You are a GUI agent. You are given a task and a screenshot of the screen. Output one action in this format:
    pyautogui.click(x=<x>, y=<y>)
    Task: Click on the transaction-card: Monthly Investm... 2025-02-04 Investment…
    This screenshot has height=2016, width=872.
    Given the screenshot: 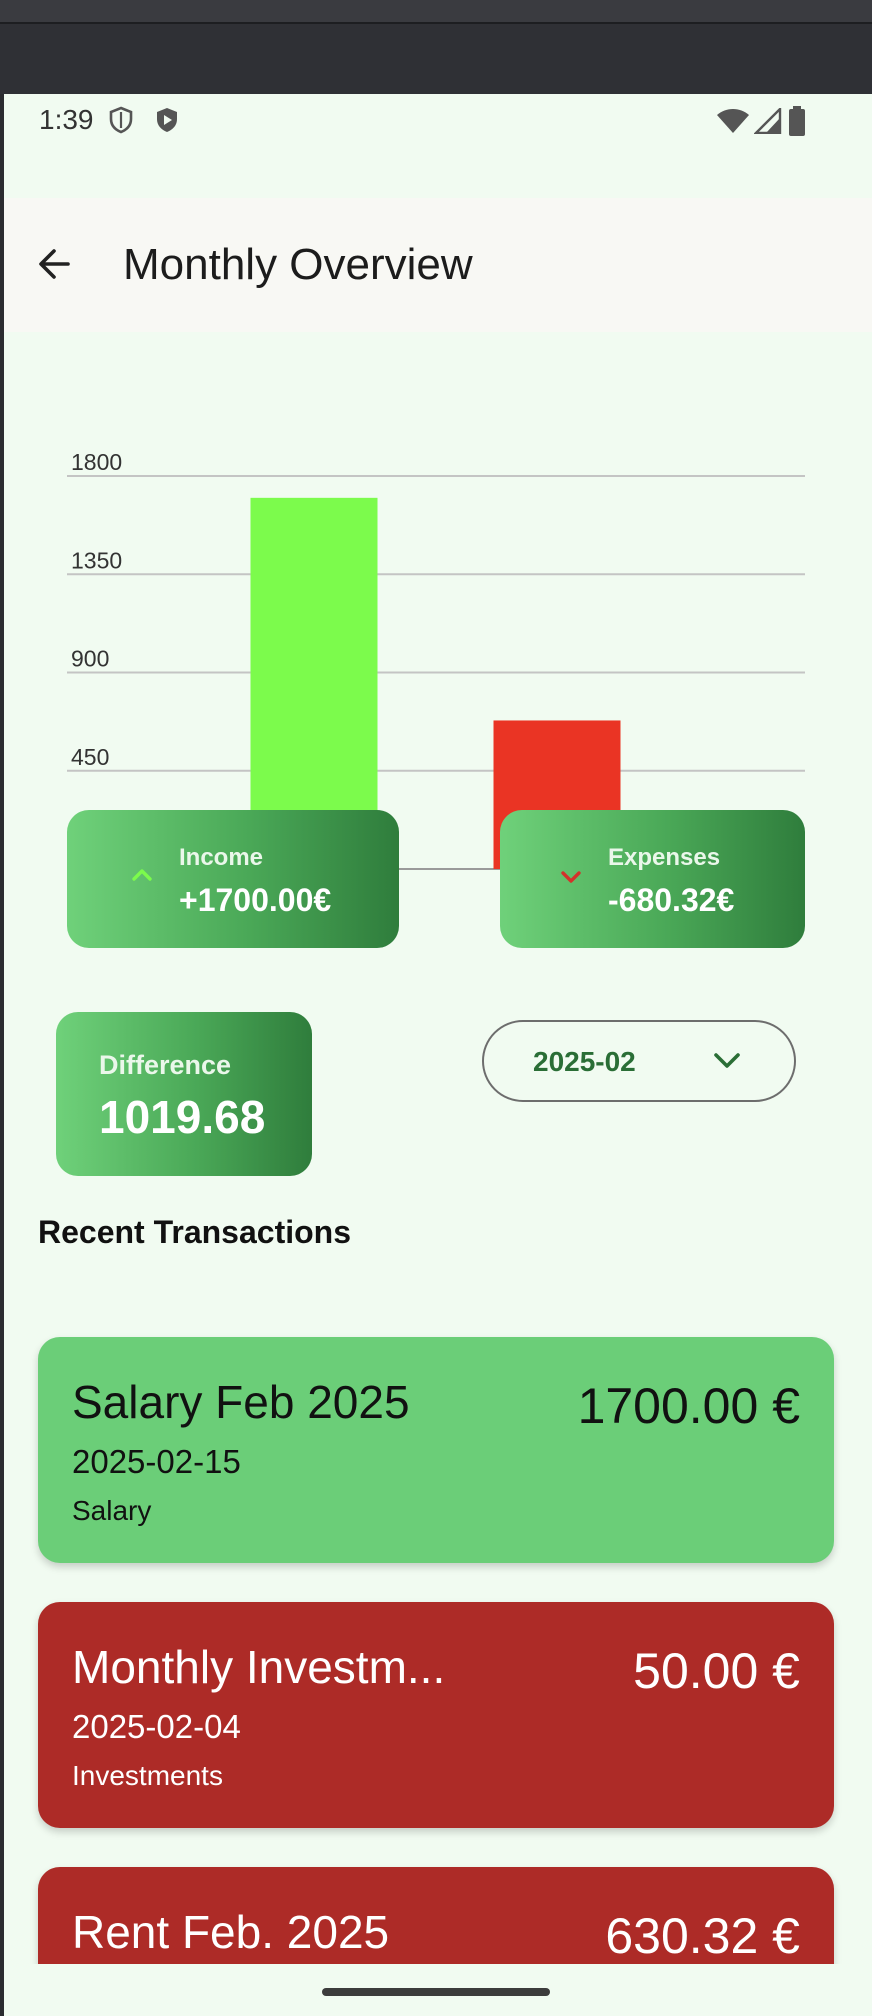 What is the action you would take?
    pyautogui.click(x=436, y=1715)
    